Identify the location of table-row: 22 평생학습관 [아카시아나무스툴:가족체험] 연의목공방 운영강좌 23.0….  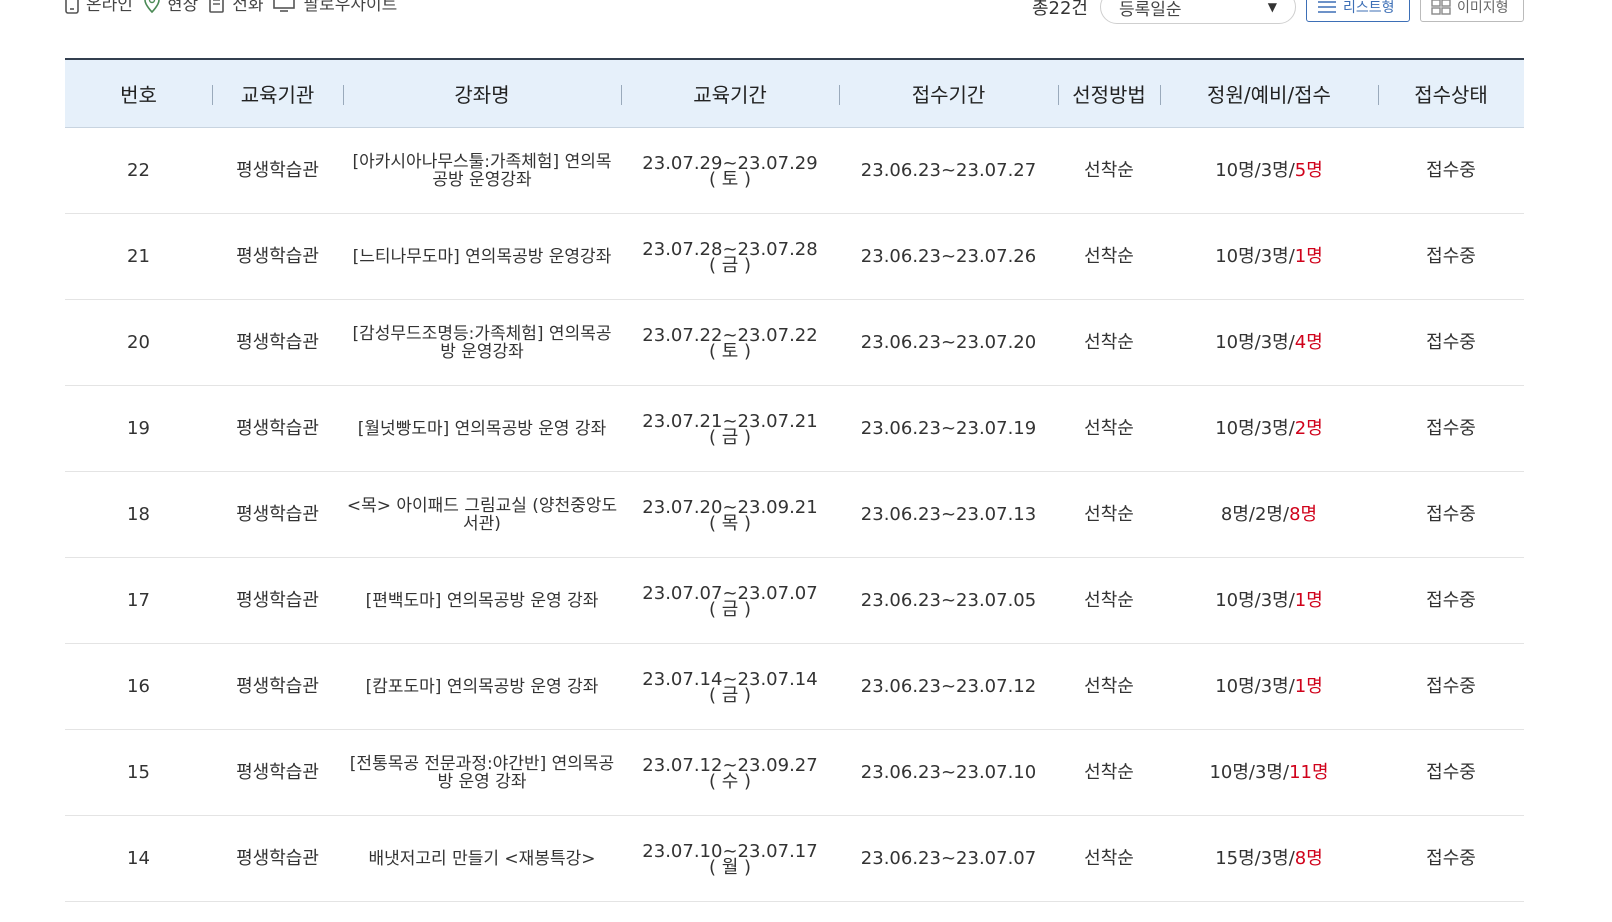
(794, 170).